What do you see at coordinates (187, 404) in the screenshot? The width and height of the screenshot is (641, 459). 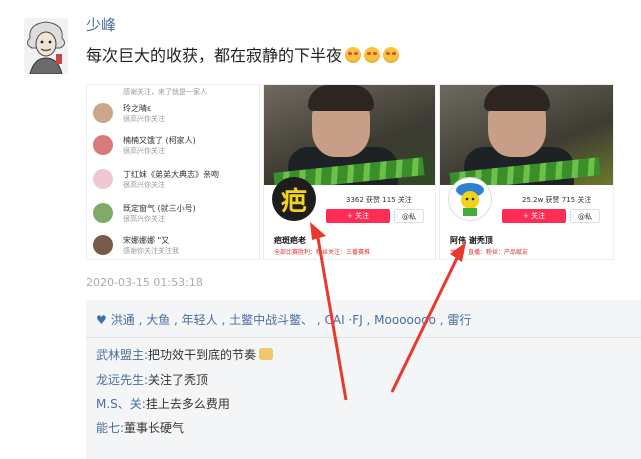 I see `comment-text: 挂上去多么费用` at bounding box center [187, 404].